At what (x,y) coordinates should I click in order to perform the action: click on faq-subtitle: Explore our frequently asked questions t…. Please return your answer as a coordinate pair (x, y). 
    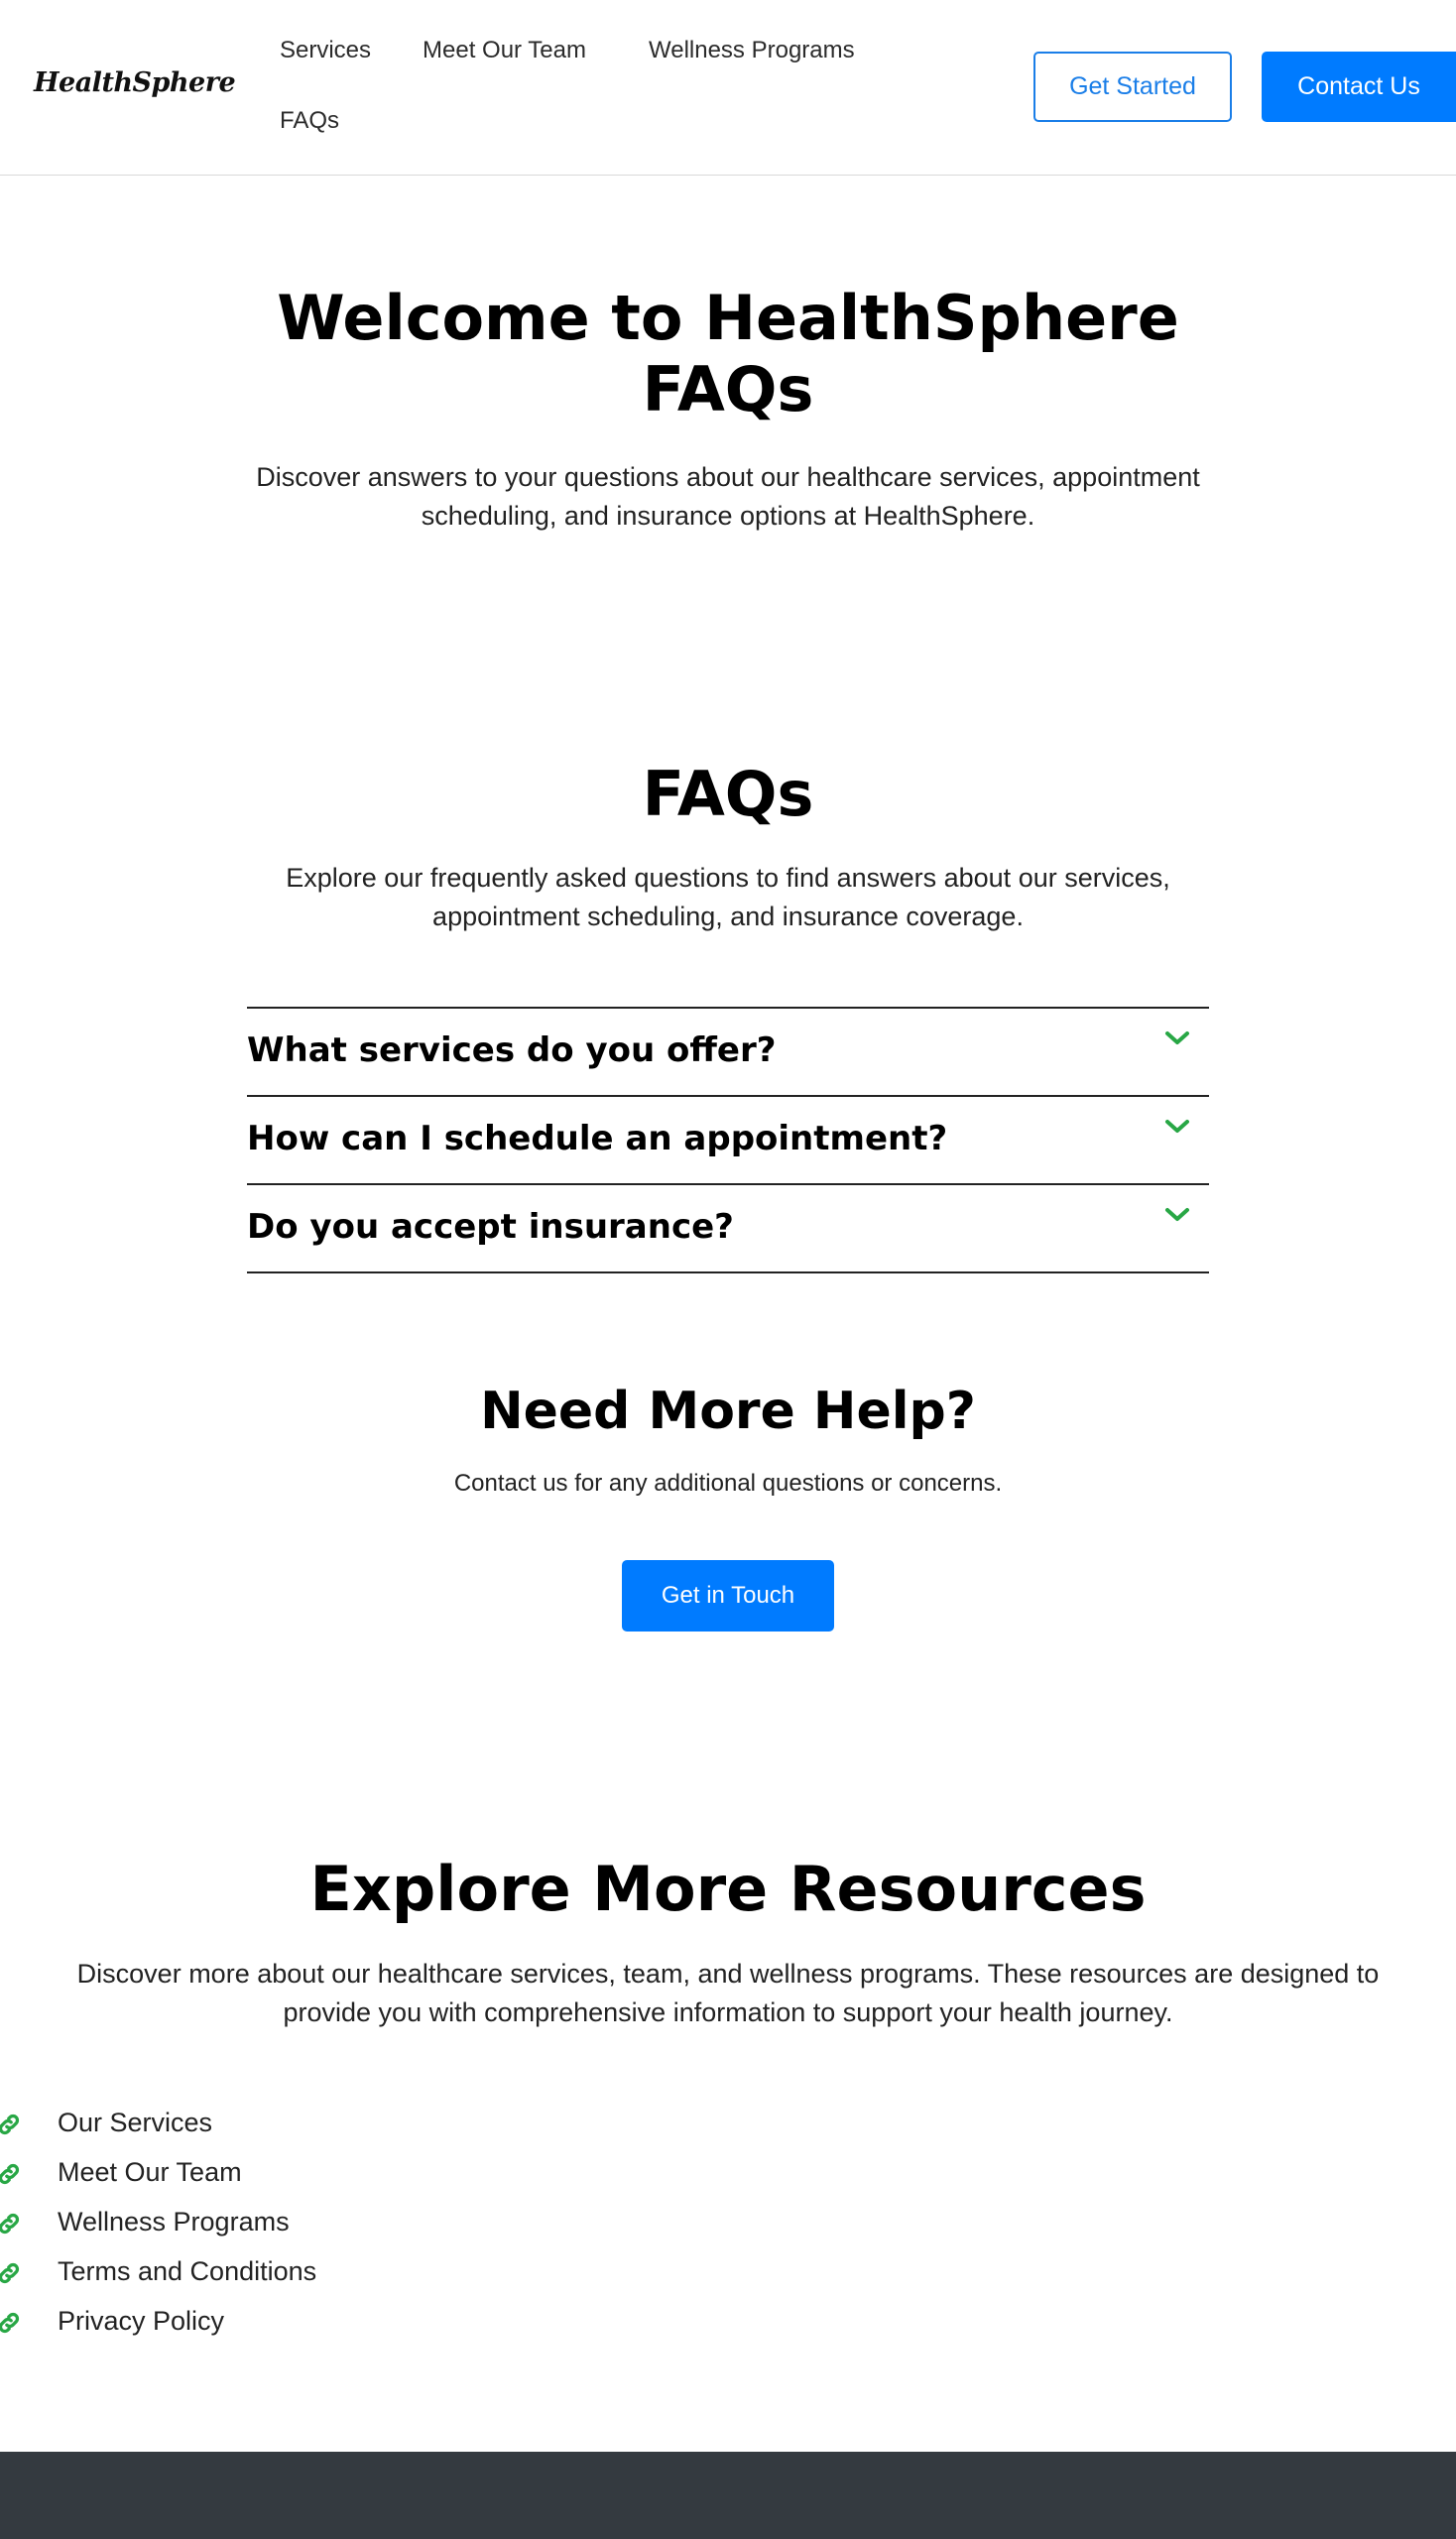
    Looking at the image, I should click on (728, 897).